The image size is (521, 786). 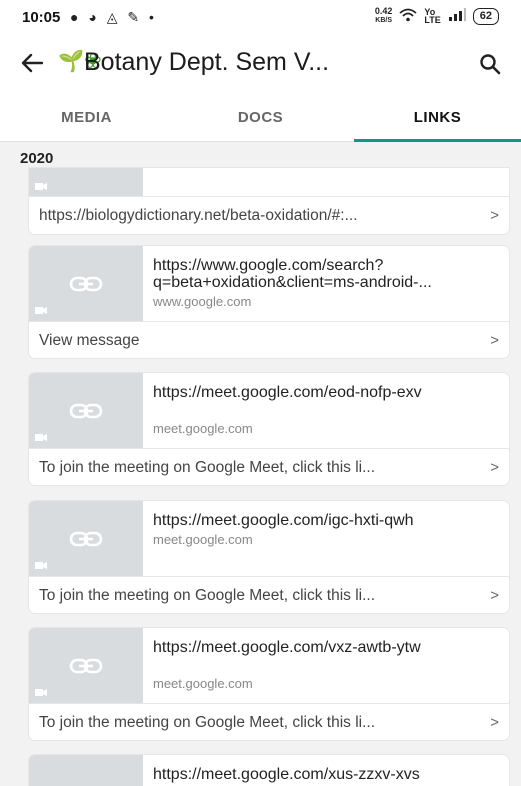 What do you see at coordinates (41, 17) in the screenshot?
I see `status-time: 10:05` at bounding box center [41, 17].